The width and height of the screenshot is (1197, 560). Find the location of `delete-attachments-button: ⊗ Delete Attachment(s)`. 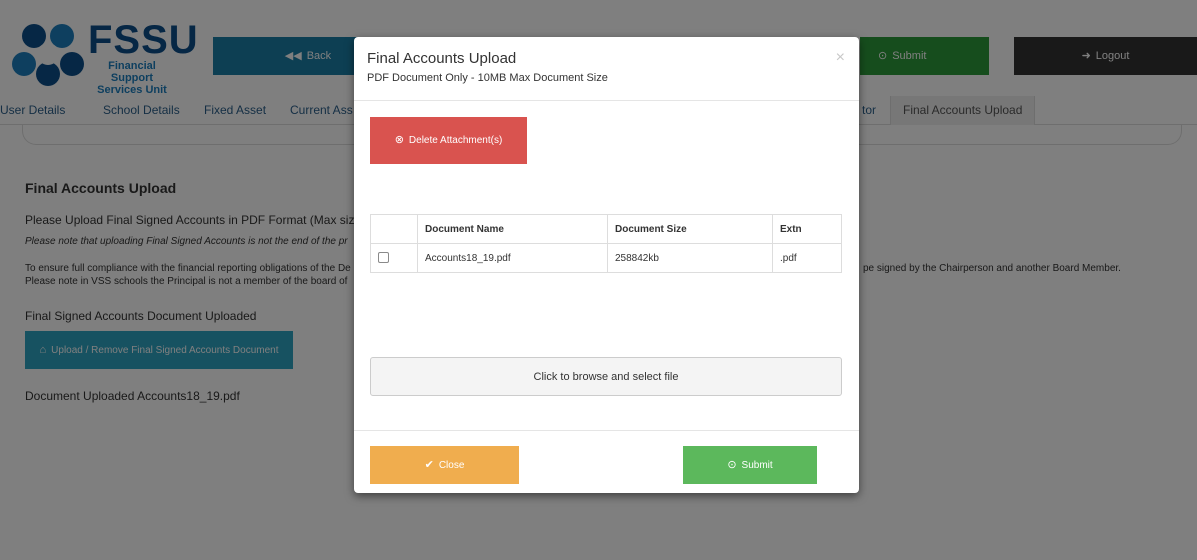

delete-attachments-button: ⊗ Delete Attachment(s) is located at coordinates (448, 140).